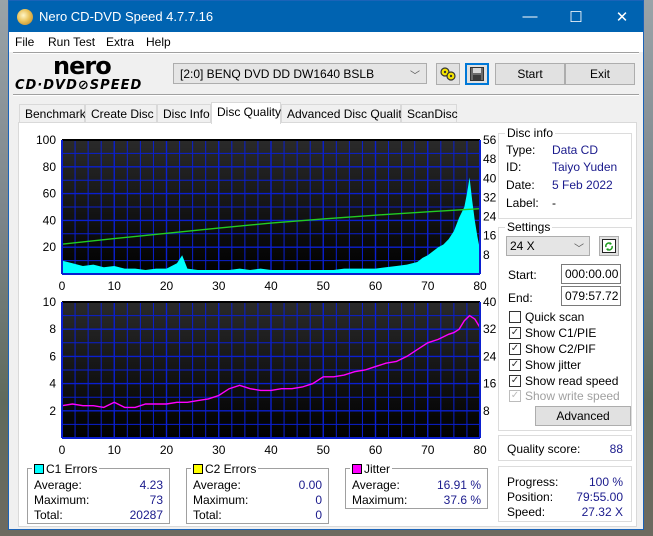  I want to click on checkbox-box, so click(515, 317).